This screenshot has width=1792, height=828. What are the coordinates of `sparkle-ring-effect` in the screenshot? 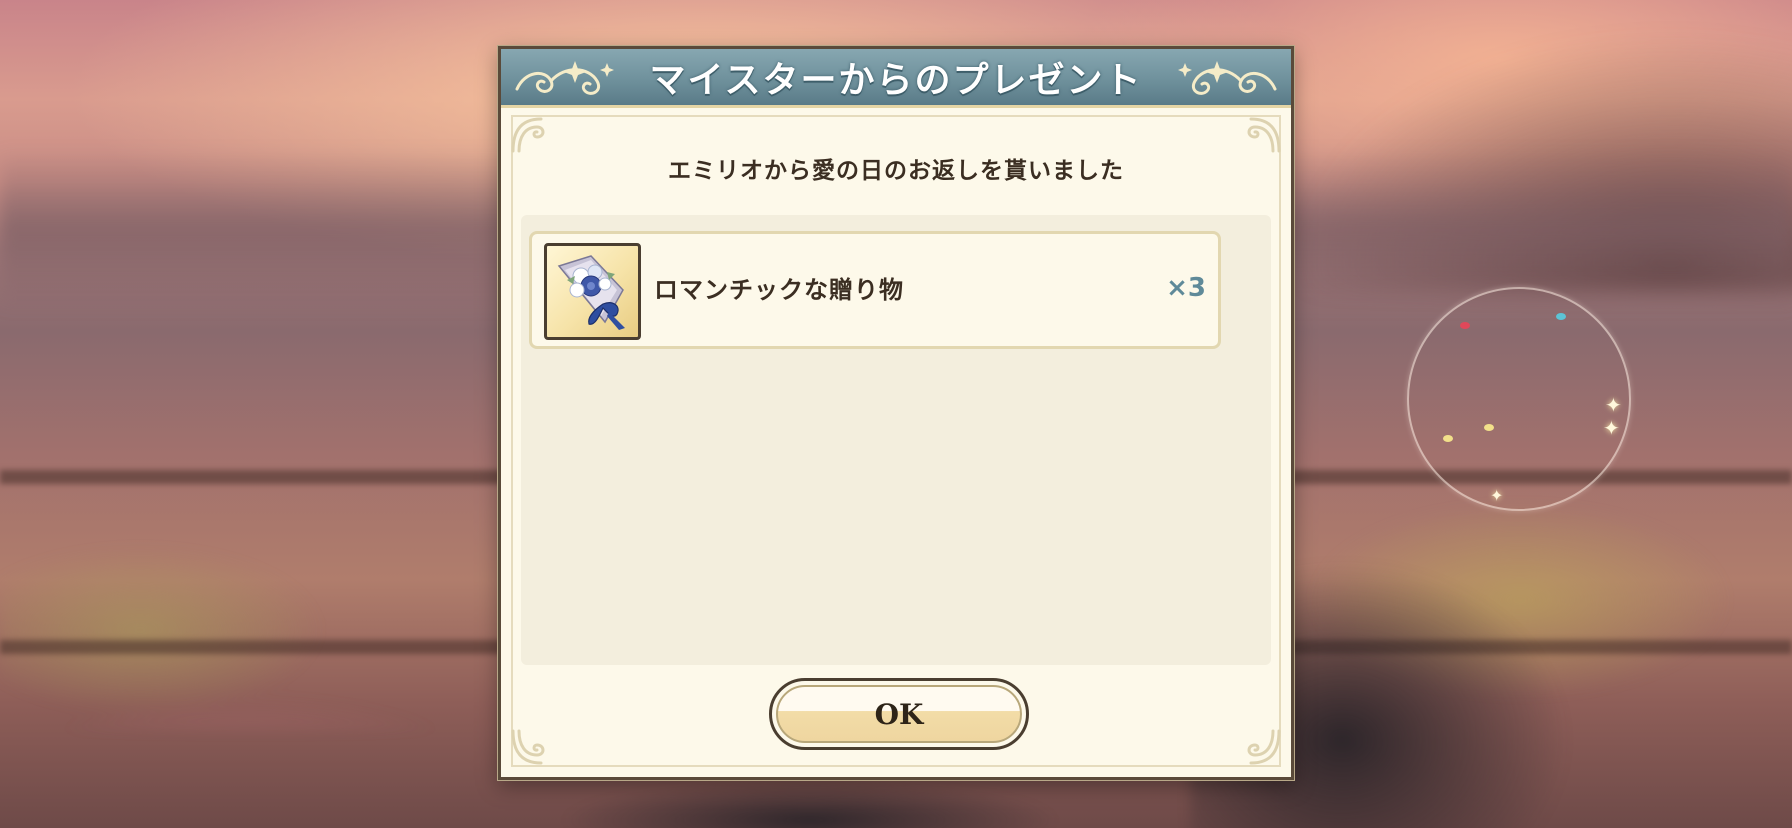 It's located at (1519, 399).